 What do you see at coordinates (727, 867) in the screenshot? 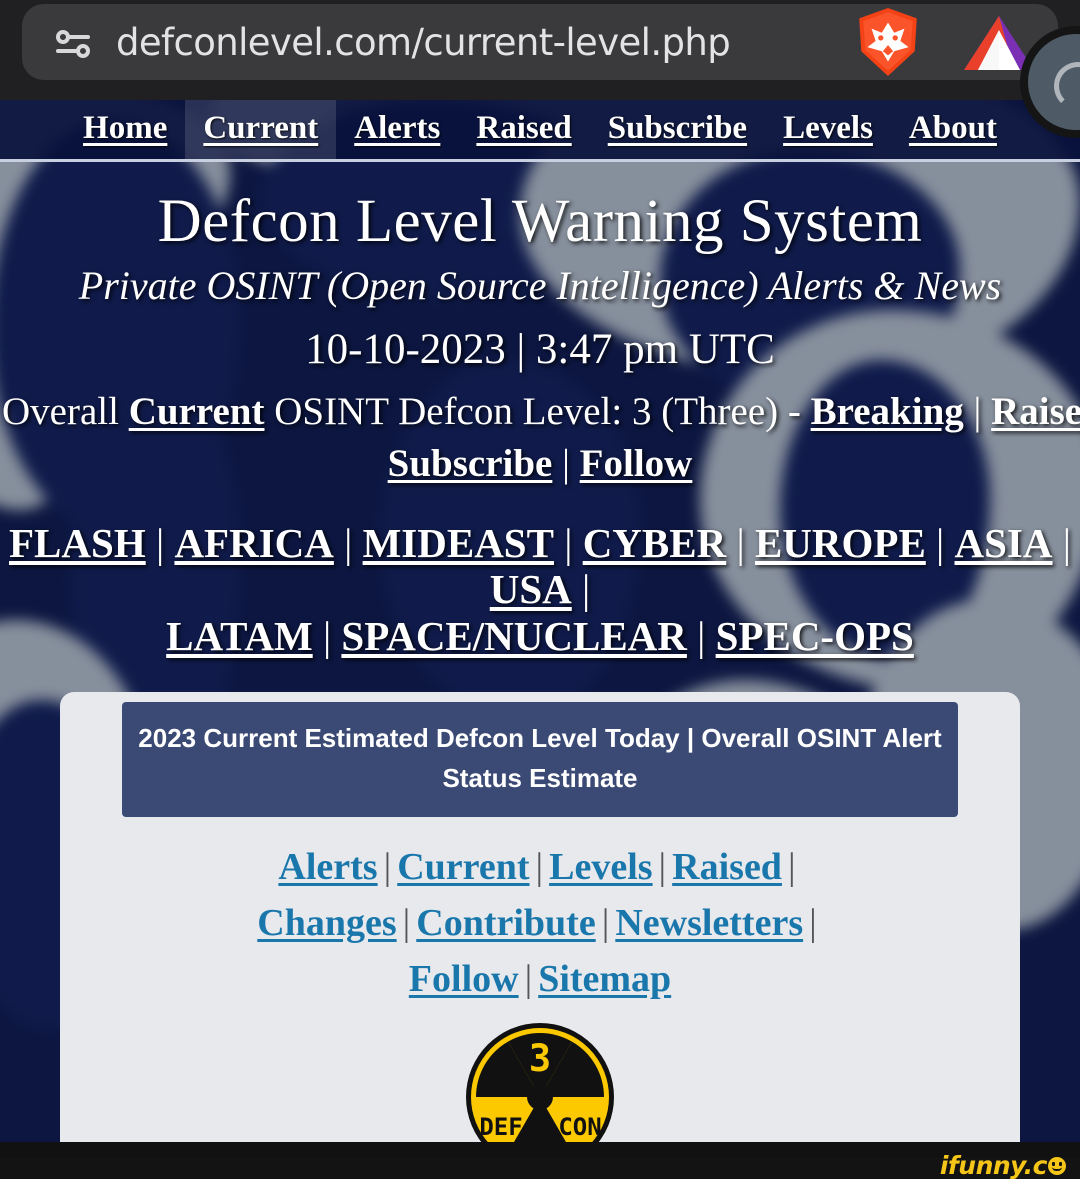
I see `card-link-raised: Raised` at bounding box center [727, 867].